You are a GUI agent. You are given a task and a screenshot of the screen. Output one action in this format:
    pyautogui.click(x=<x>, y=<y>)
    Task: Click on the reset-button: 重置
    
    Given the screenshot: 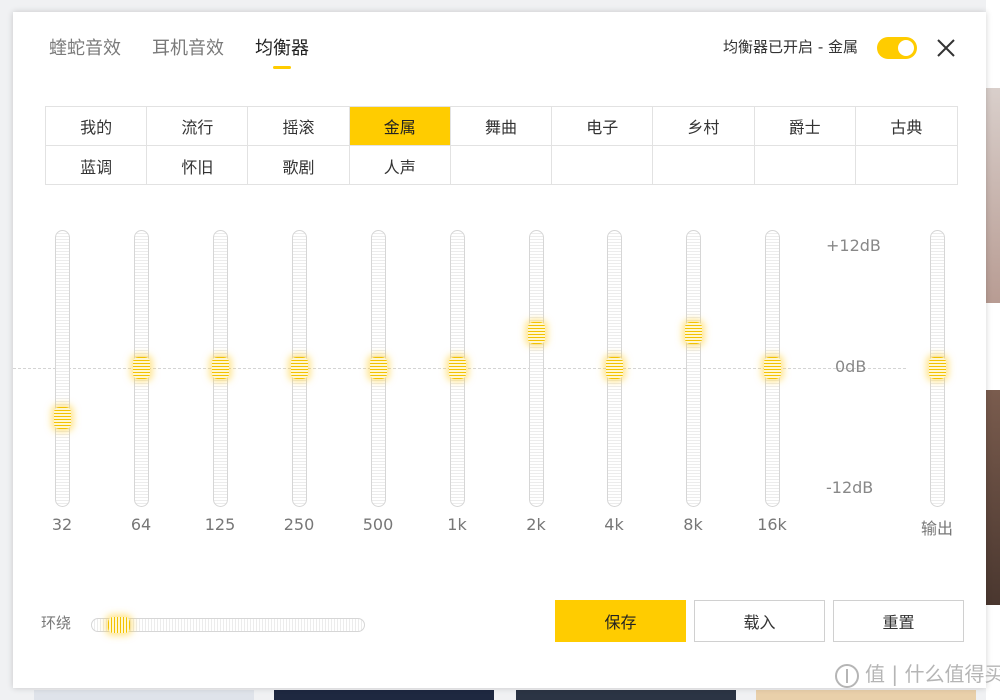 What is the action you would take?
    pyautogui.click(x=898, y=621)
    